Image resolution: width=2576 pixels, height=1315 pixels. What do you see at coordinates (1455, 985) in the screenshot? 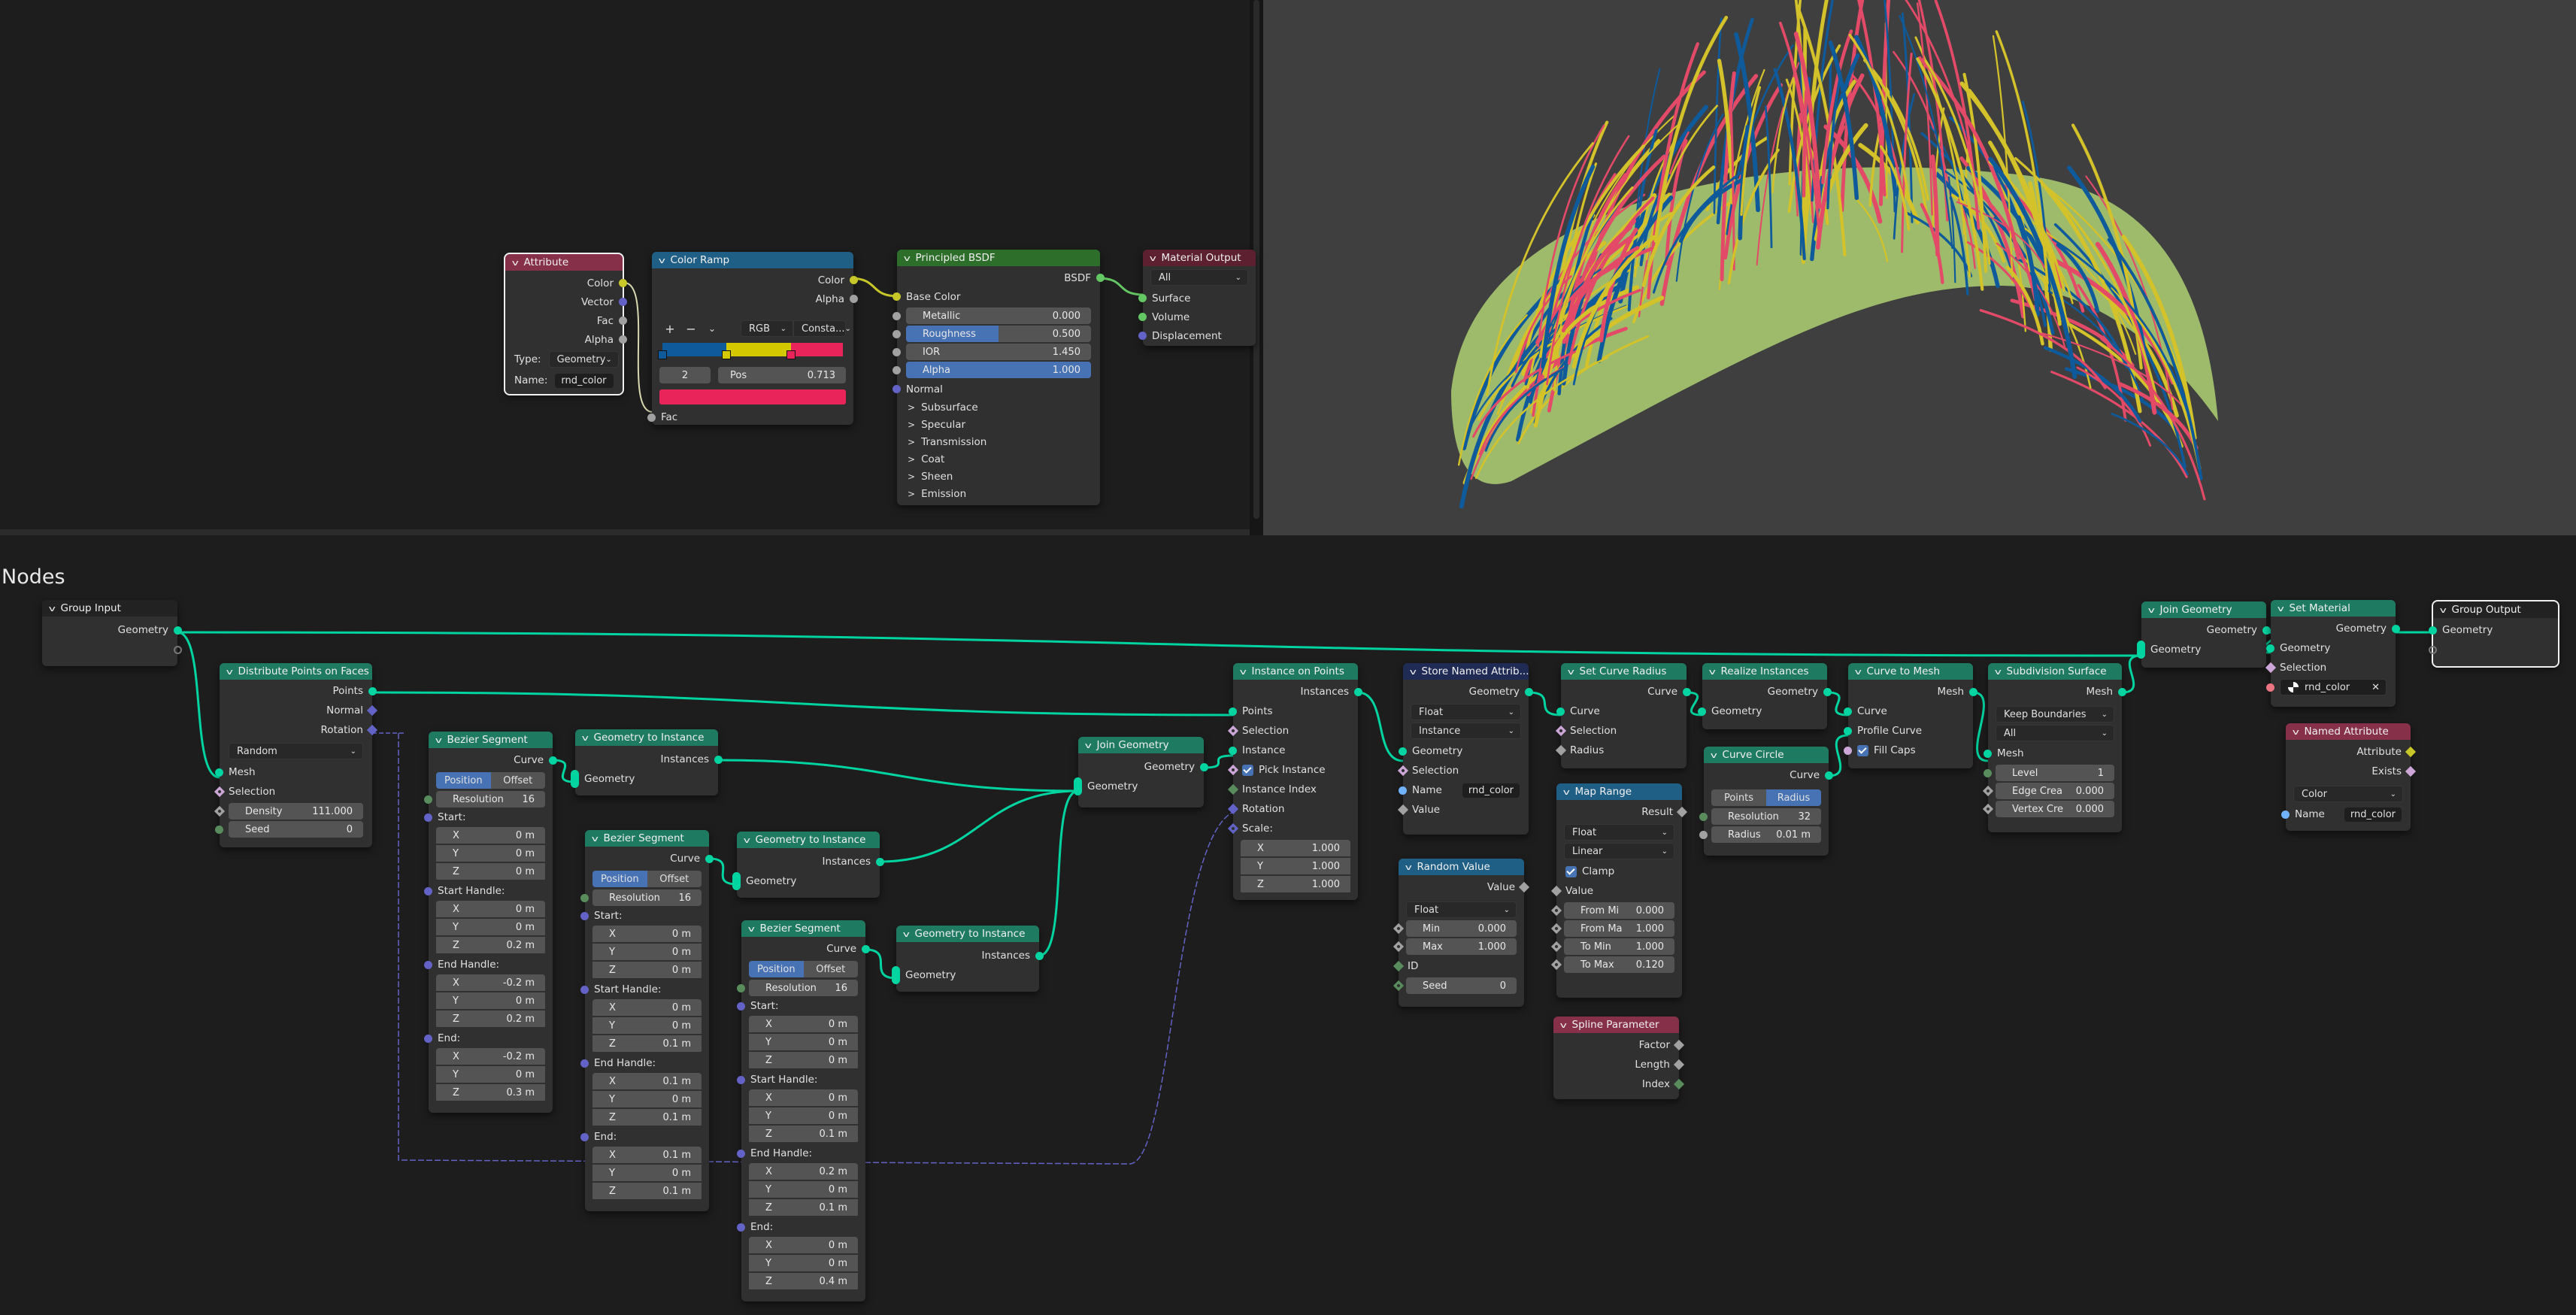
I see `seed-field: Seed 0` at bounding box center [1455, 985].